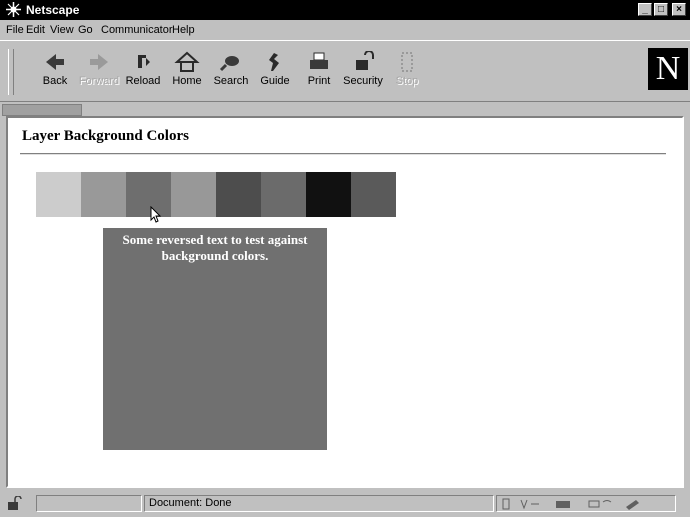  Describe the element at coordinates (55, 62) in the screenshot. I see `back-arrow-icon` at that location.